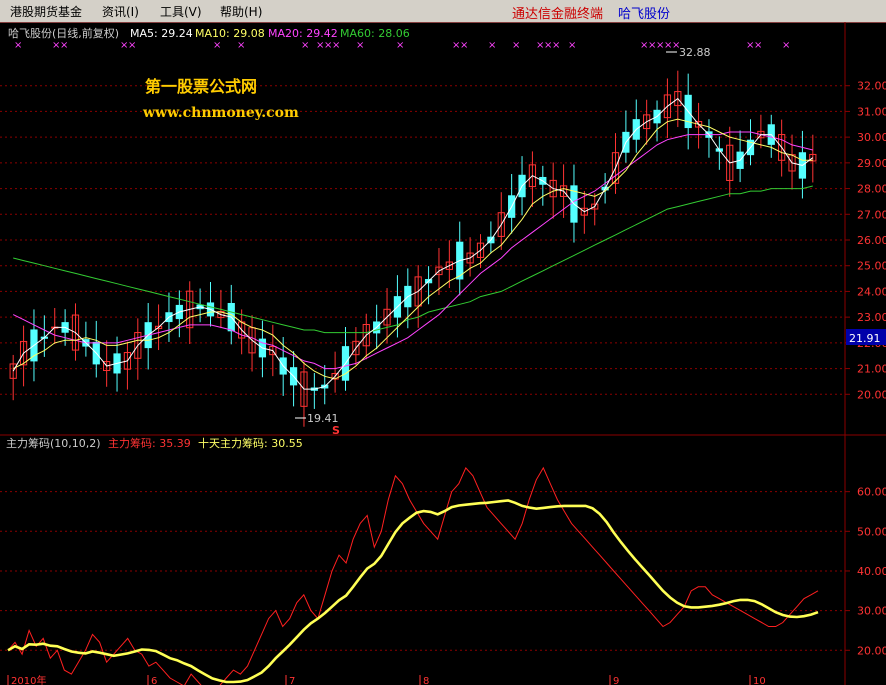 The width and height of the screenshot is (886, 685). Describe the element at coordinates (871, 571) in the screenshot. I see `indicator-tick-label: 40.00` at that location.